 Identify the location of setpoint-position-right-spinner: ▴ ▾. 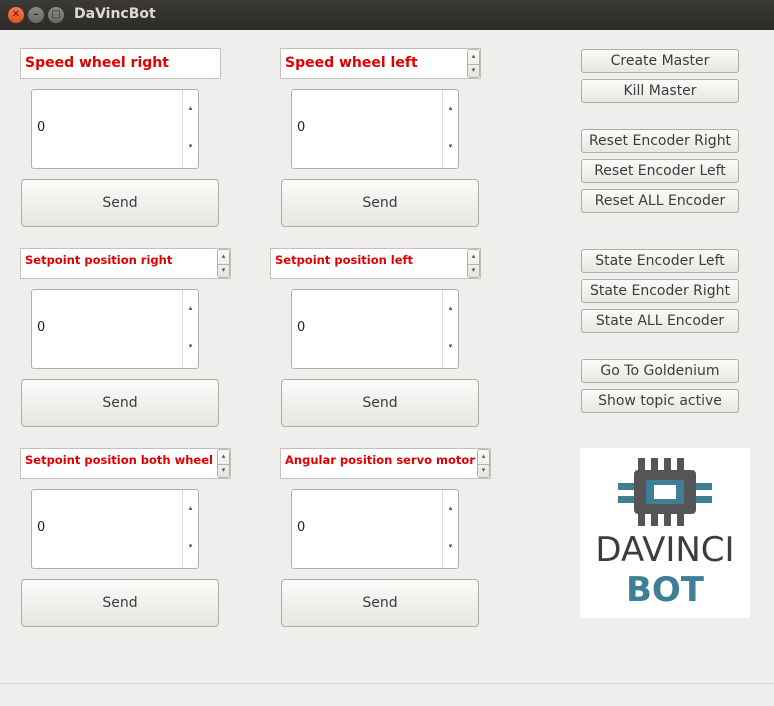
(223, 263).